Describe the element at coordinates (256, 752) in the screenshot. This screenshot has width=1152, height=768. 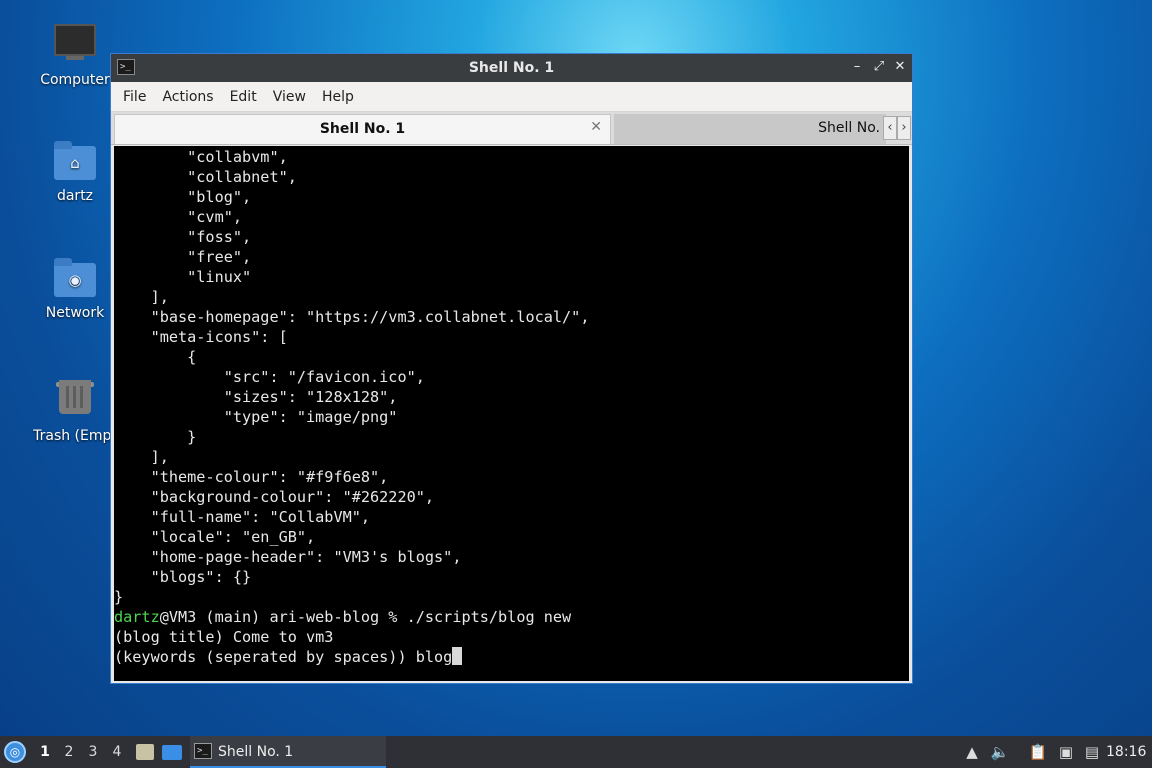
I see `task-label: Shell No. 1` at that location.